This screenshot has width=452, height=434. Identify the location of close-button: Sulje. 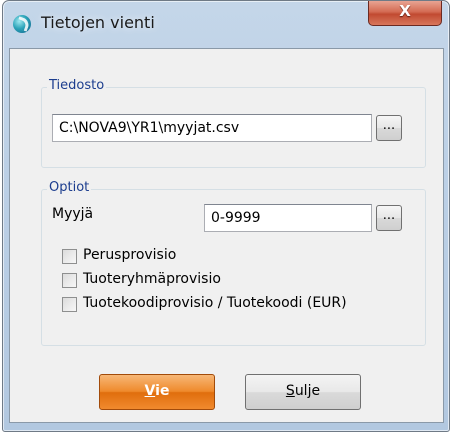
(303, 392).